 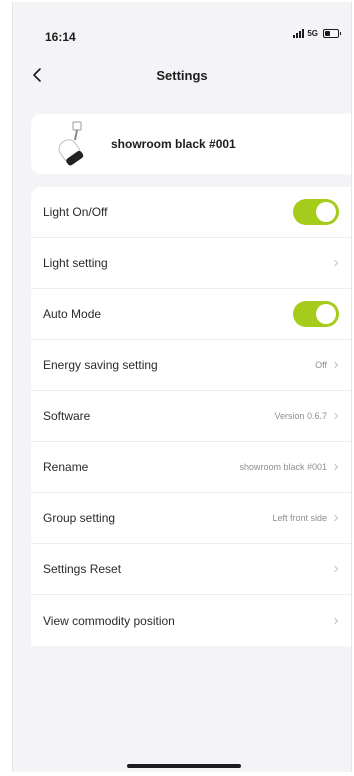 What do you see at coordinates (191, 314) in the screenshot?
I see `settings-row-auto-mode: Auto Mode` at bounding box center [191, 314].